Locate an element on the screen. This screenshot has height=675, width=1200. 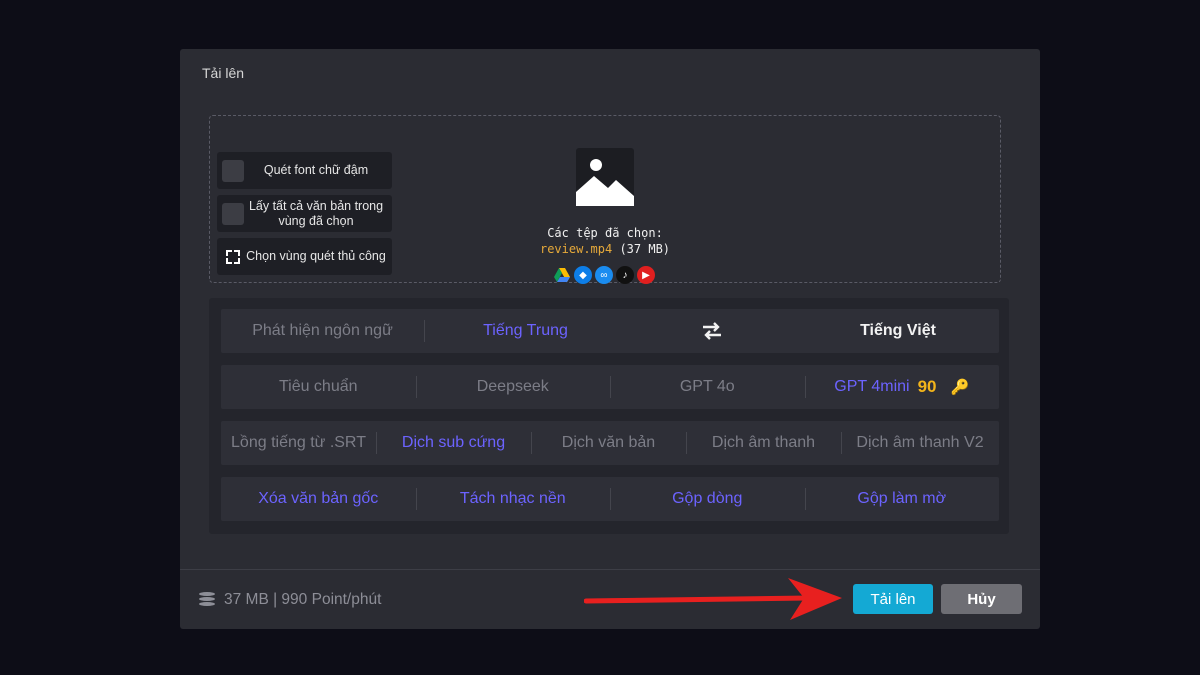
bold-font-label: Quét font chữ đậm is located at coordinates (316, 170).